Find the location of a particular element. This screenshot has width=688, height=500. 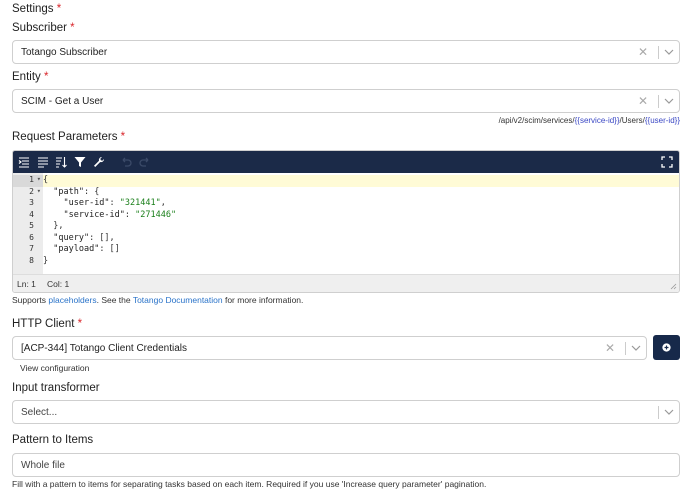

code-line: "payload": [] is located at coordinates (86, 249).